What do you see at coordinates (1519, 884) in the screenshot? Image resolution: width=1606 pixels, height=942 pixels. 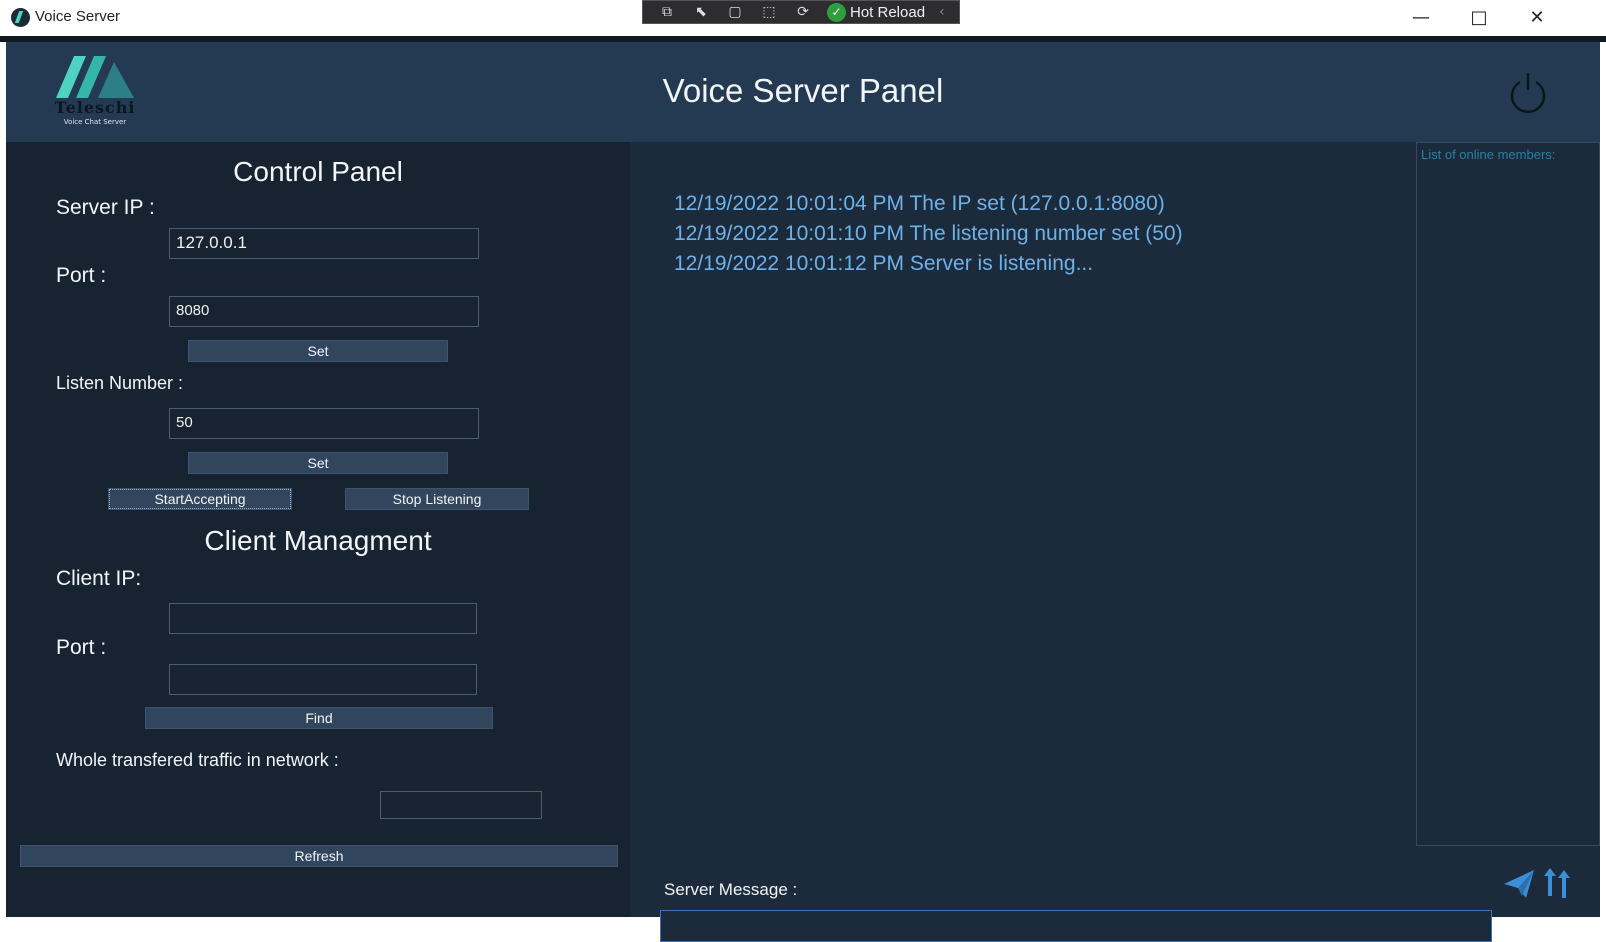 I see `send-icon` at bounding box center [1519, 884].